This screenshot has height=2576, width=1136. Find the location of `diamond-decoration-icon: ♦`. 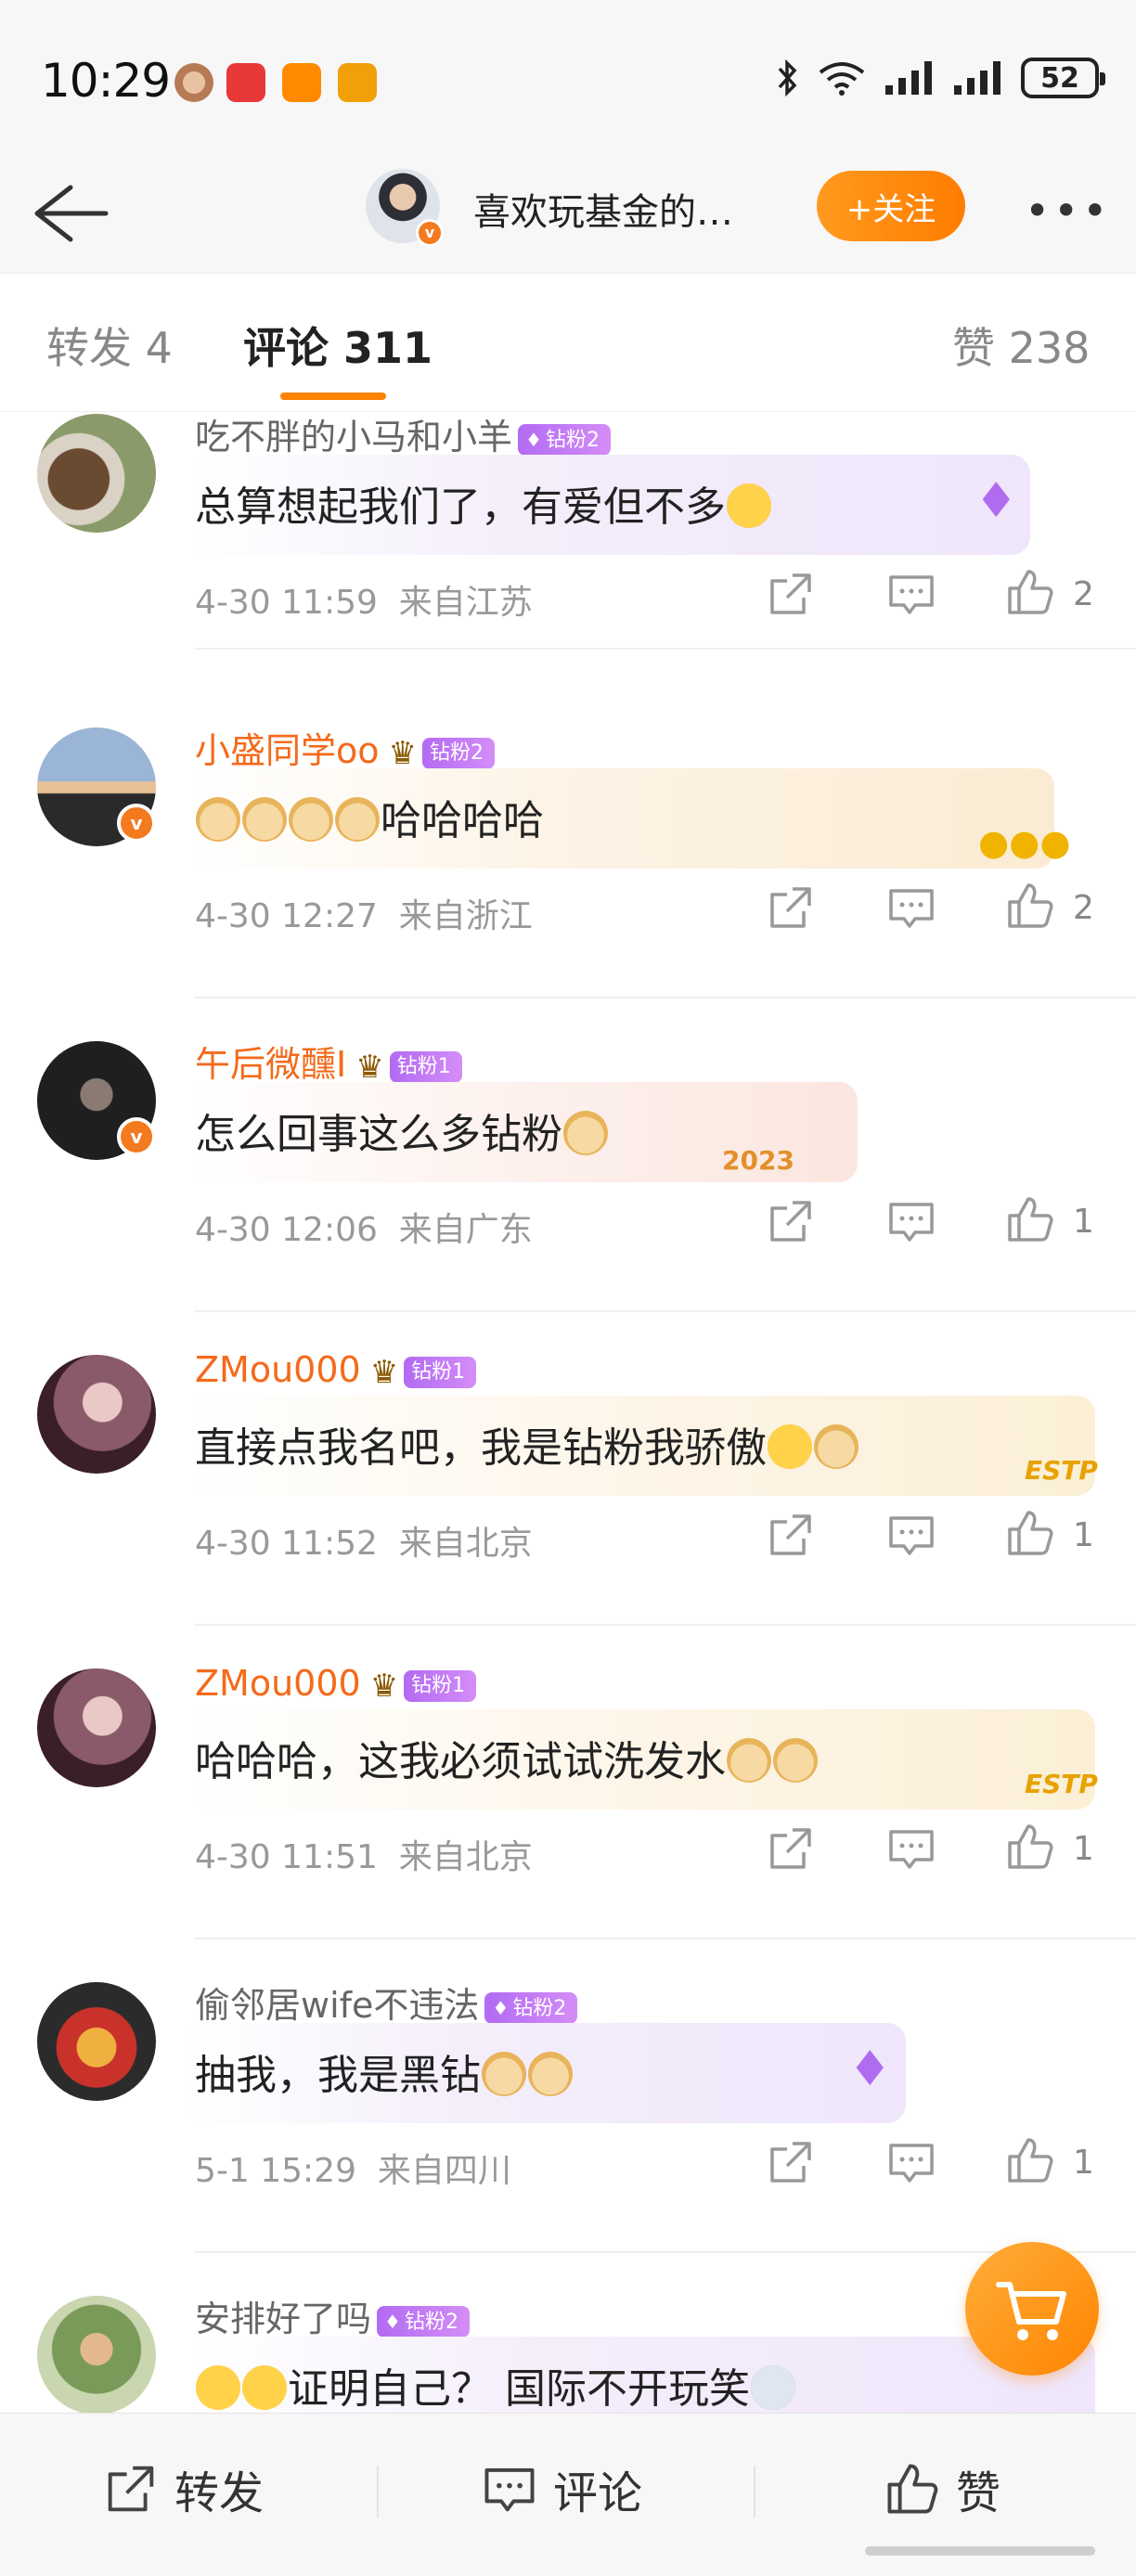

diamond-decoration-icon: ♦ is located at coordinates (996, 501).